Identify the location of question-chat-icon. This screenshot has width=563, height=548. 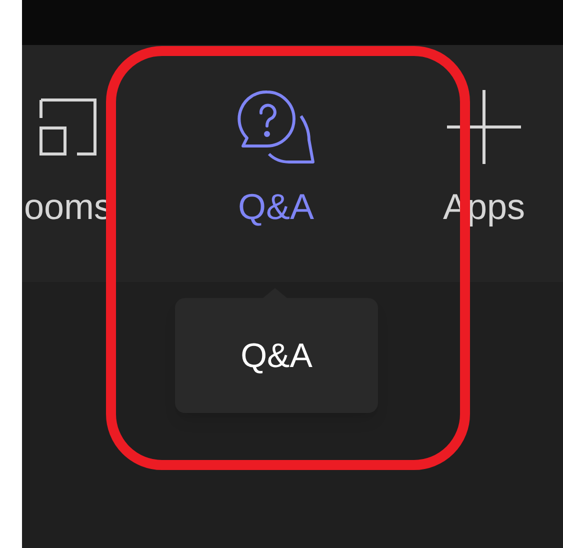
(276, 127).